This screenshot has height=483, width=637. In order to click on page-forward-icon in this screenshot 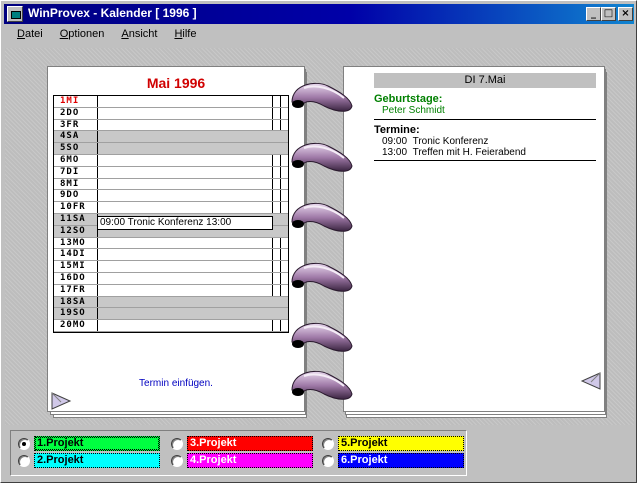, I will do `click(591, 381)`.